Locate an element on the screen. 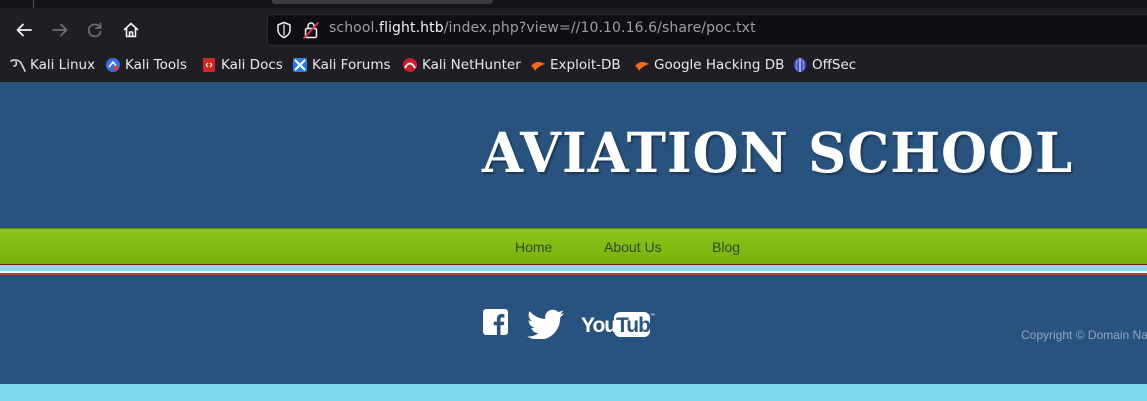  bookmark-kali-nethunter: Kali NetHunter is located at coordinates (461, 65).